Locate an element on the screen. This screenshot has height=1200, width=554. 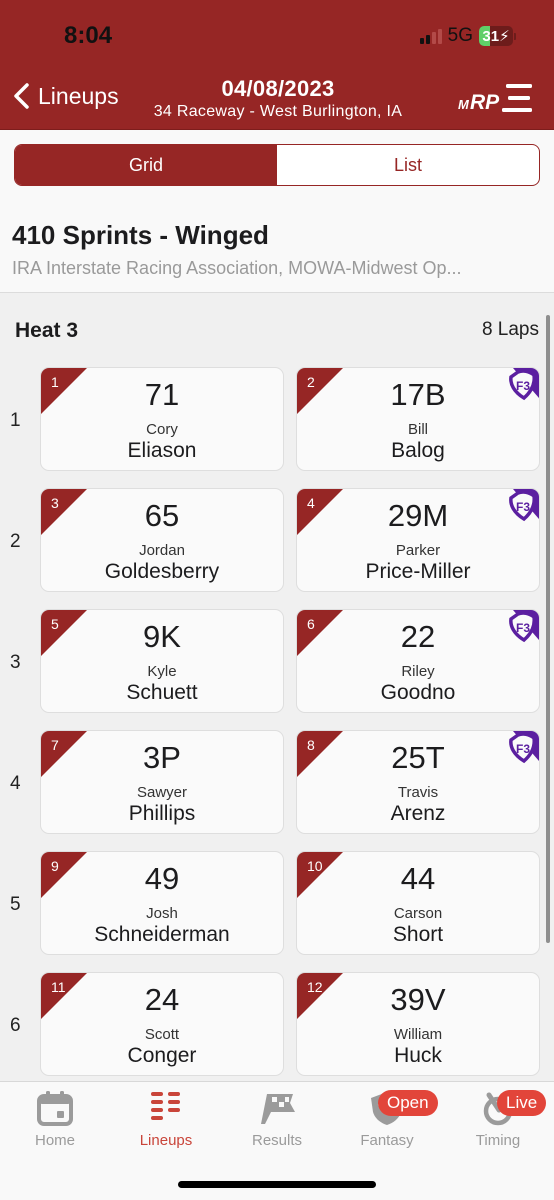
car-number: 3P is located at coordinates (162, 757).